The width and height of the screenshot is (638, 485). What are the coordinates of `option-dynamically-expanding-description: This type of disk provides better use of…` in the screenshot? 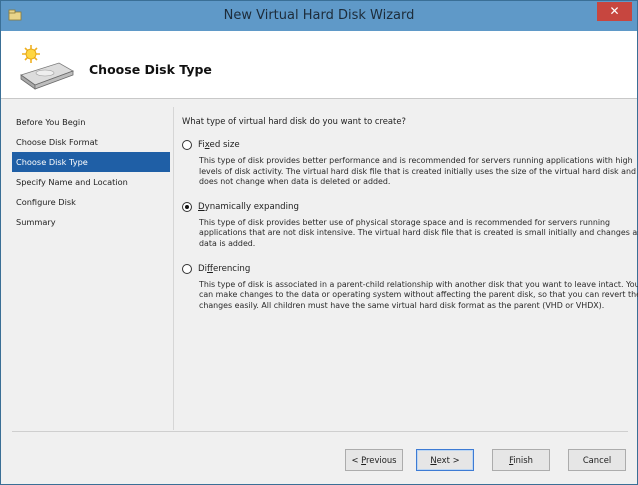 It's located at (418, 232).